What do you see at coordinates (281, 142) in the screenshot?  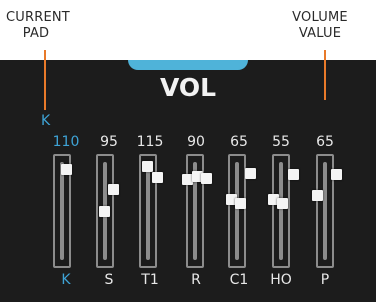 I see `pad-value: 55` at bounding box center [281, 142].